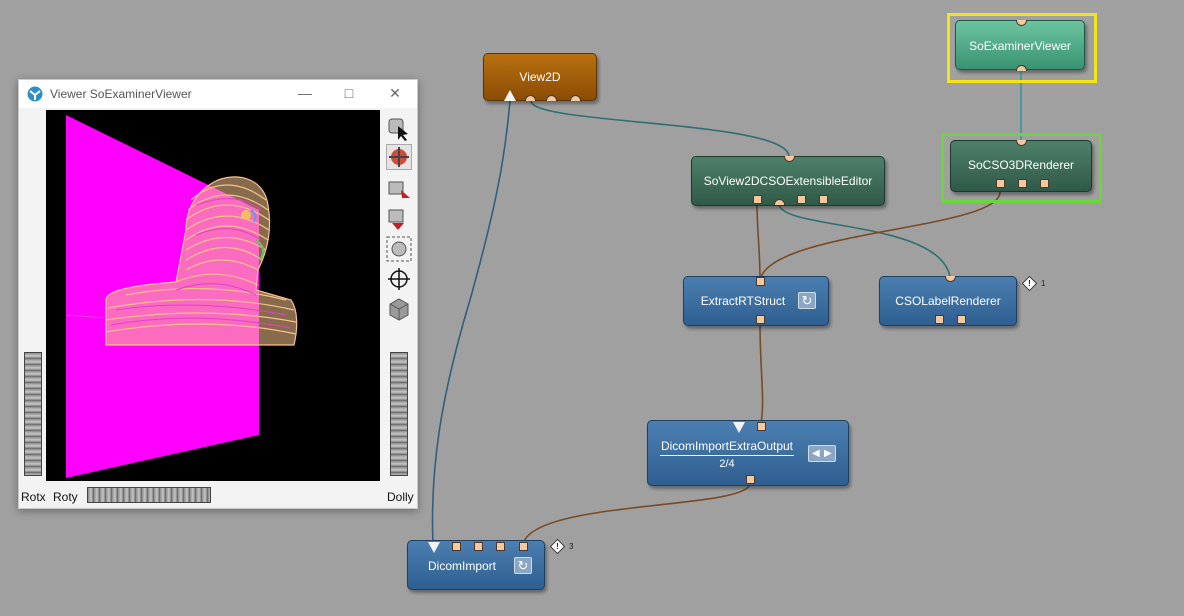 The image size is (1184, 616). What do you see at coordinates (461, 566) in the screenshot?
I see `module-title: DicomImport` at bounding box center [461, 566].